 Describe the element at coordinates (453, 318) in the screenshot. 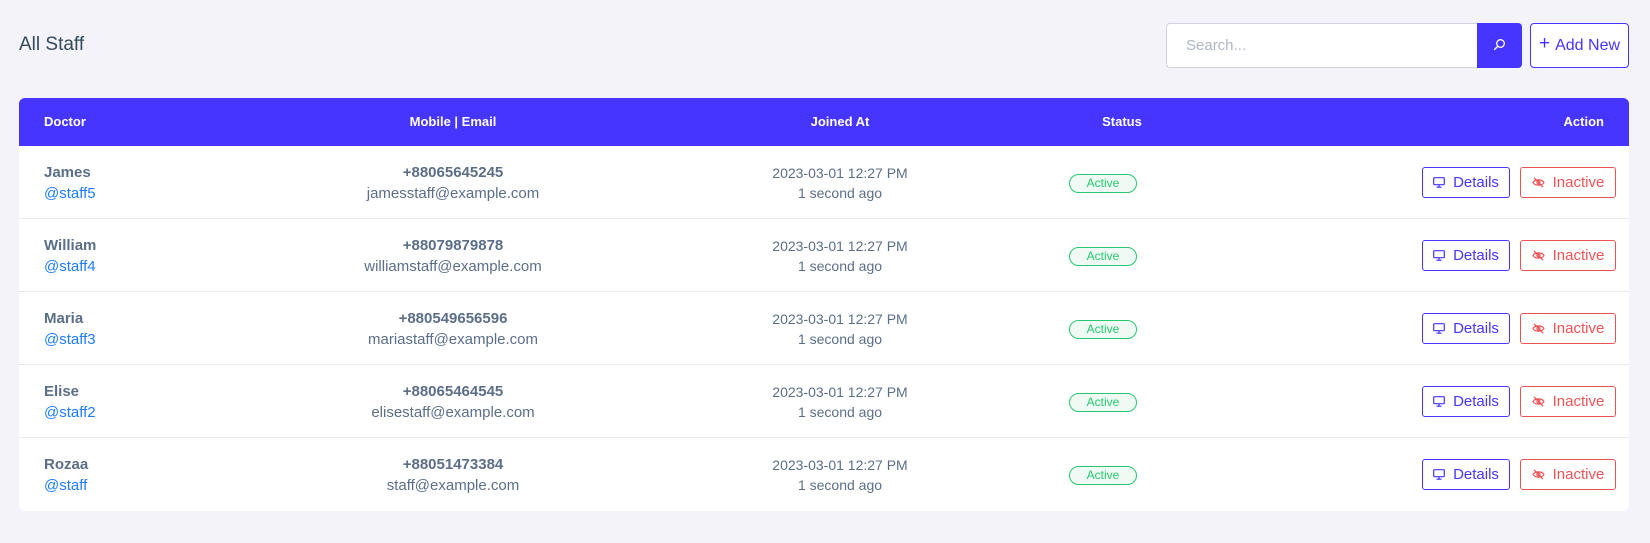

I see `staff-mobile: +880549656596` at that location.